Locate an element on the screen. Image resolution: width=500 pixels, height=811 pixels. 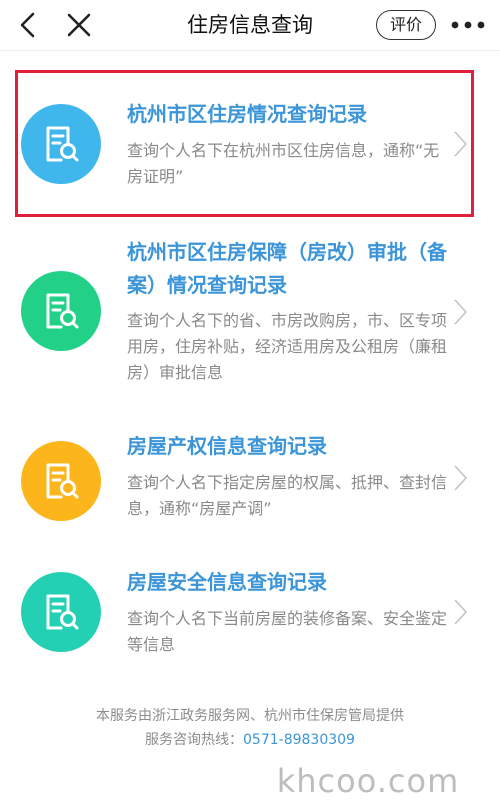
footer-hotline: 服务咨询热线：0571-89830309 is located at coordinates (250, 740).